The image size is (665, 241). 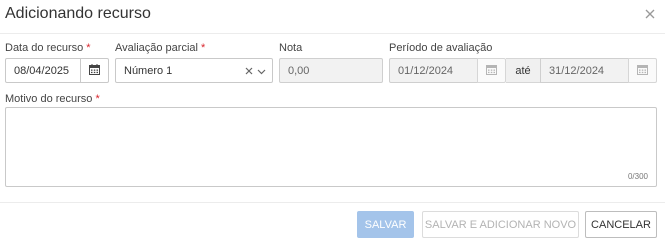 I want to click on date-input: 08/04/2025, so click(x=43, y=70).